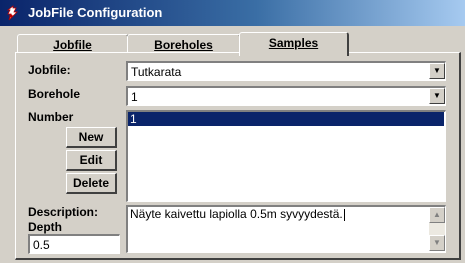 Image resolution: width=465 pixels, height=263 pixels. I want to click on scroll-up-icon: ▲, so click(437, 215).